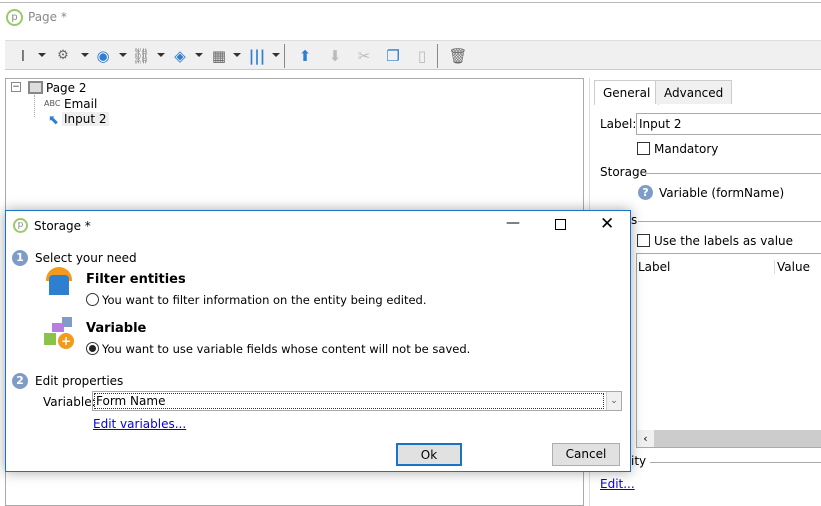 The image size is (821, 506). I want to click on maximize-icon, so click(560, 224).